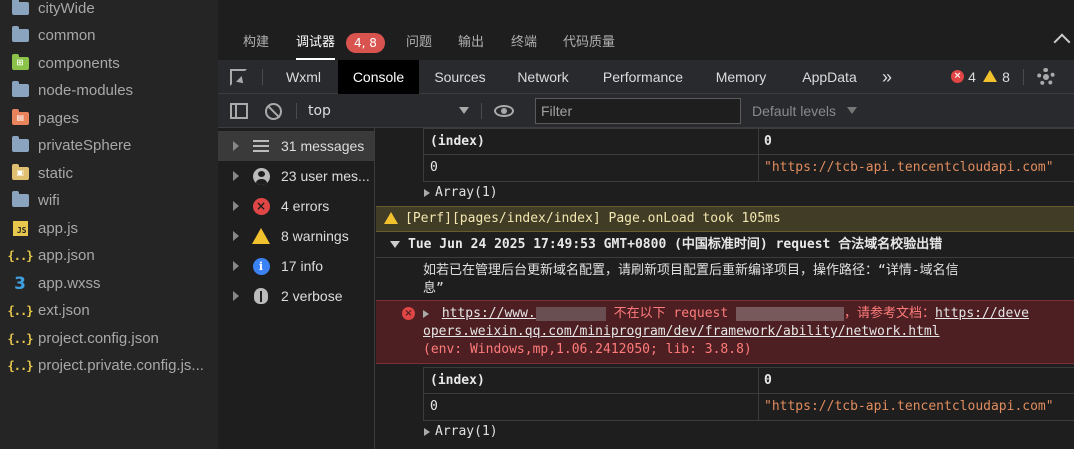 The image size is (1074, 449). What do you see at coordinates (741, 77) in the screenshot?
I see `tab-memory: Memory` at bounding box center [741, 77].